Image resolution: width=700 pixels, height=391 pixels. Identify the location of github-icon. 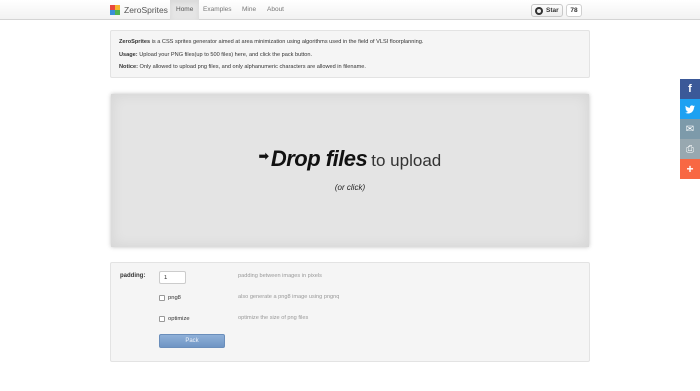
(539, 10).